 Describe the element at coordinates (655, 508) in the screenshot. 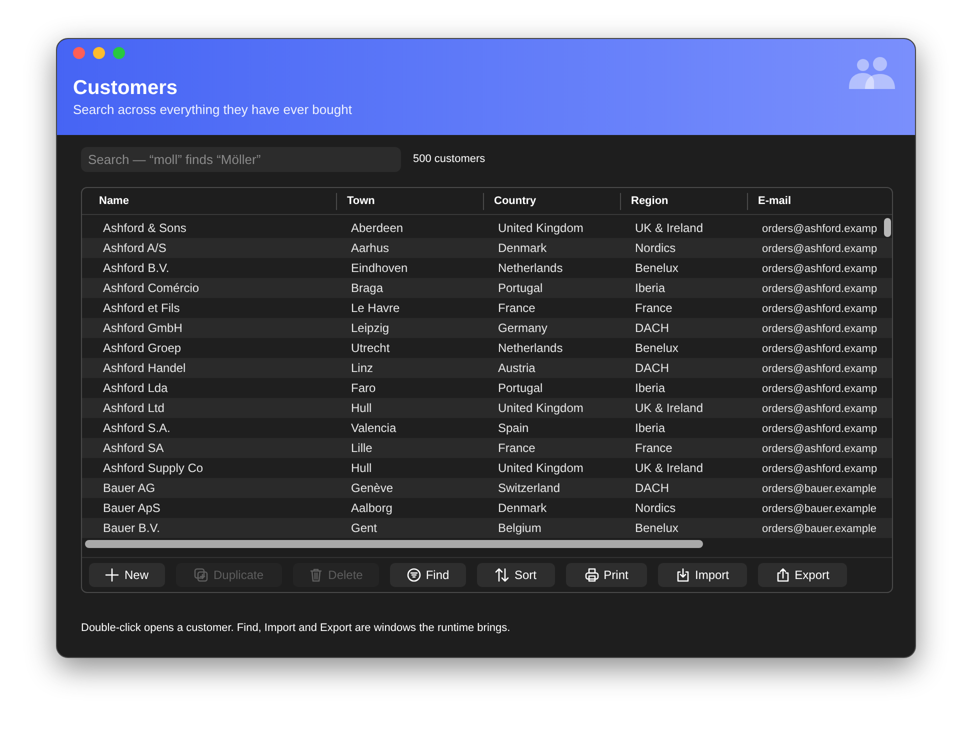

I see `table-cell: Nordics` at that location.